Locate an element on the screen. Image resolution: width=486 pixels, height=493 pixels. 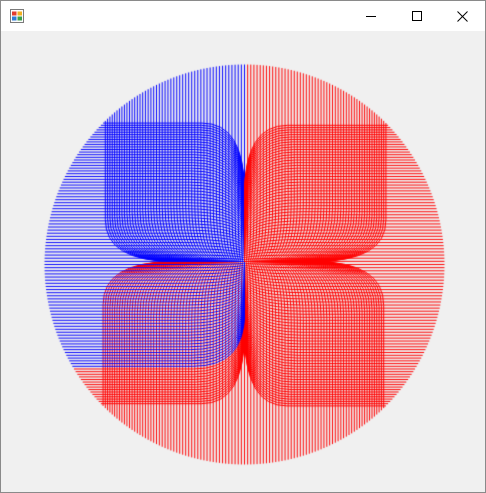
maximize-icon is located at coordinates (417, 16).